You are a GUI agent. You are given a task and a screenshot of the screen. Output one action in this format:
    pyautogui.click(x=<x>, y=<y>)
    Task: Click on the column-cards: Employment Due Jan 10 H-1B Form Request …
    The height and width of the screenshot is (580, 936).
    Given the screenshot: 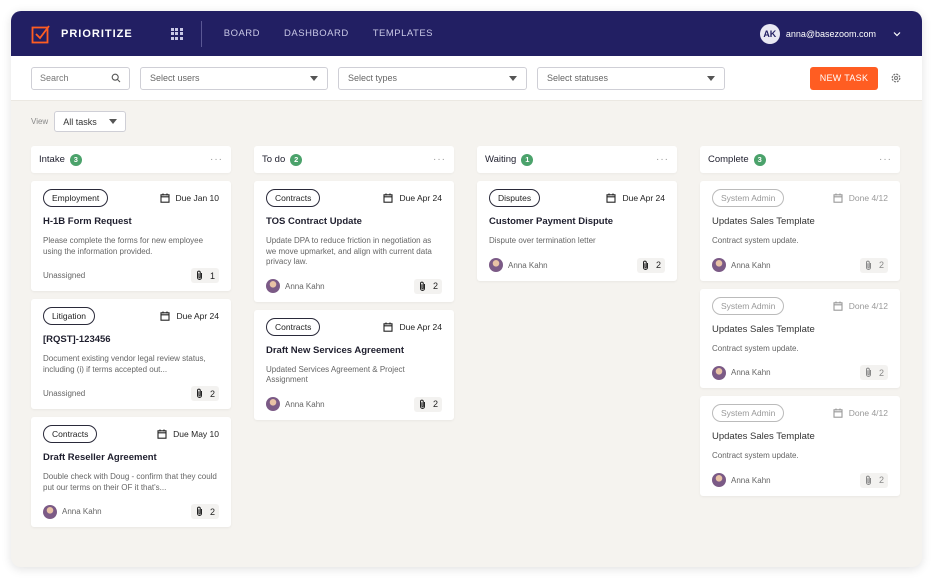 What is the action you would take?
    pyautogui.click(x=131, y=354)
    